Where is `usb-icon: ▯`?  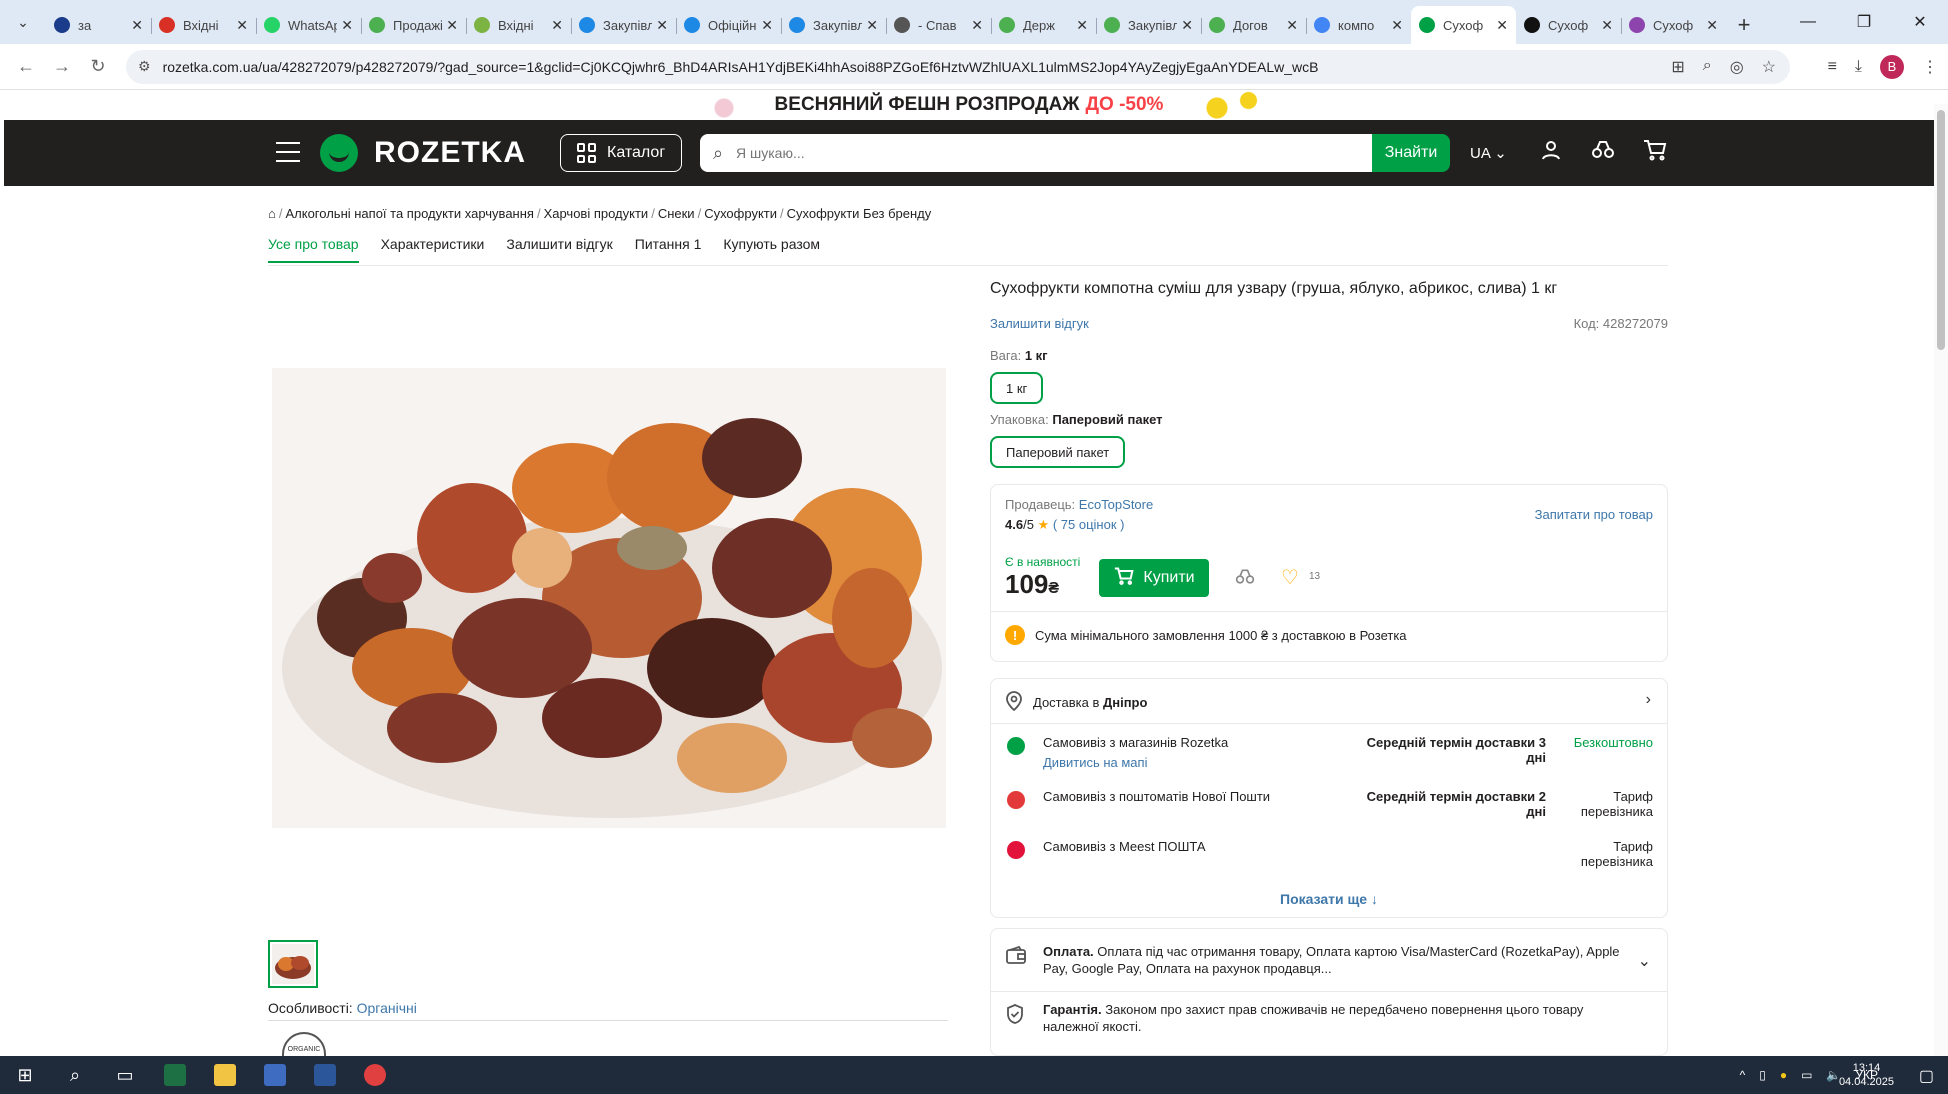
usb-icon: ▯ is located at coordinates (1762, 1075).